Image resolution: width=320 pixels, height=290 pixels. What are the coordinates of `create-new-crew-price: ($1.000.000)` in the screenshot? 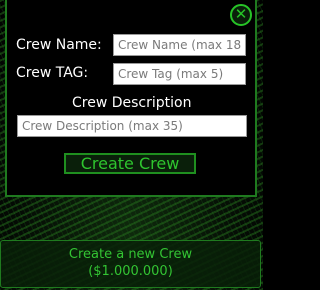 It's located at (130, 271).